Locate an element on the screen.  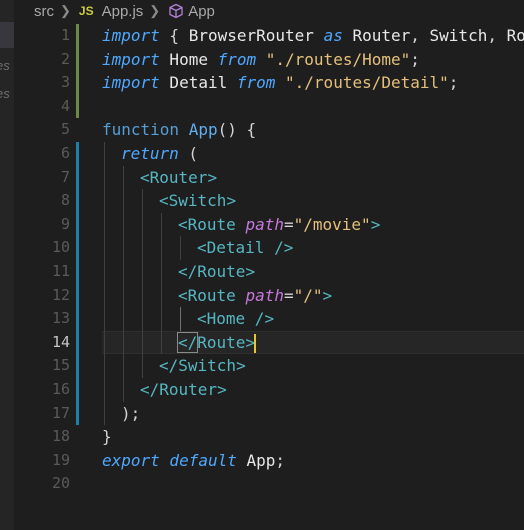
git-added-indicator is located at coordinates (77, 71).